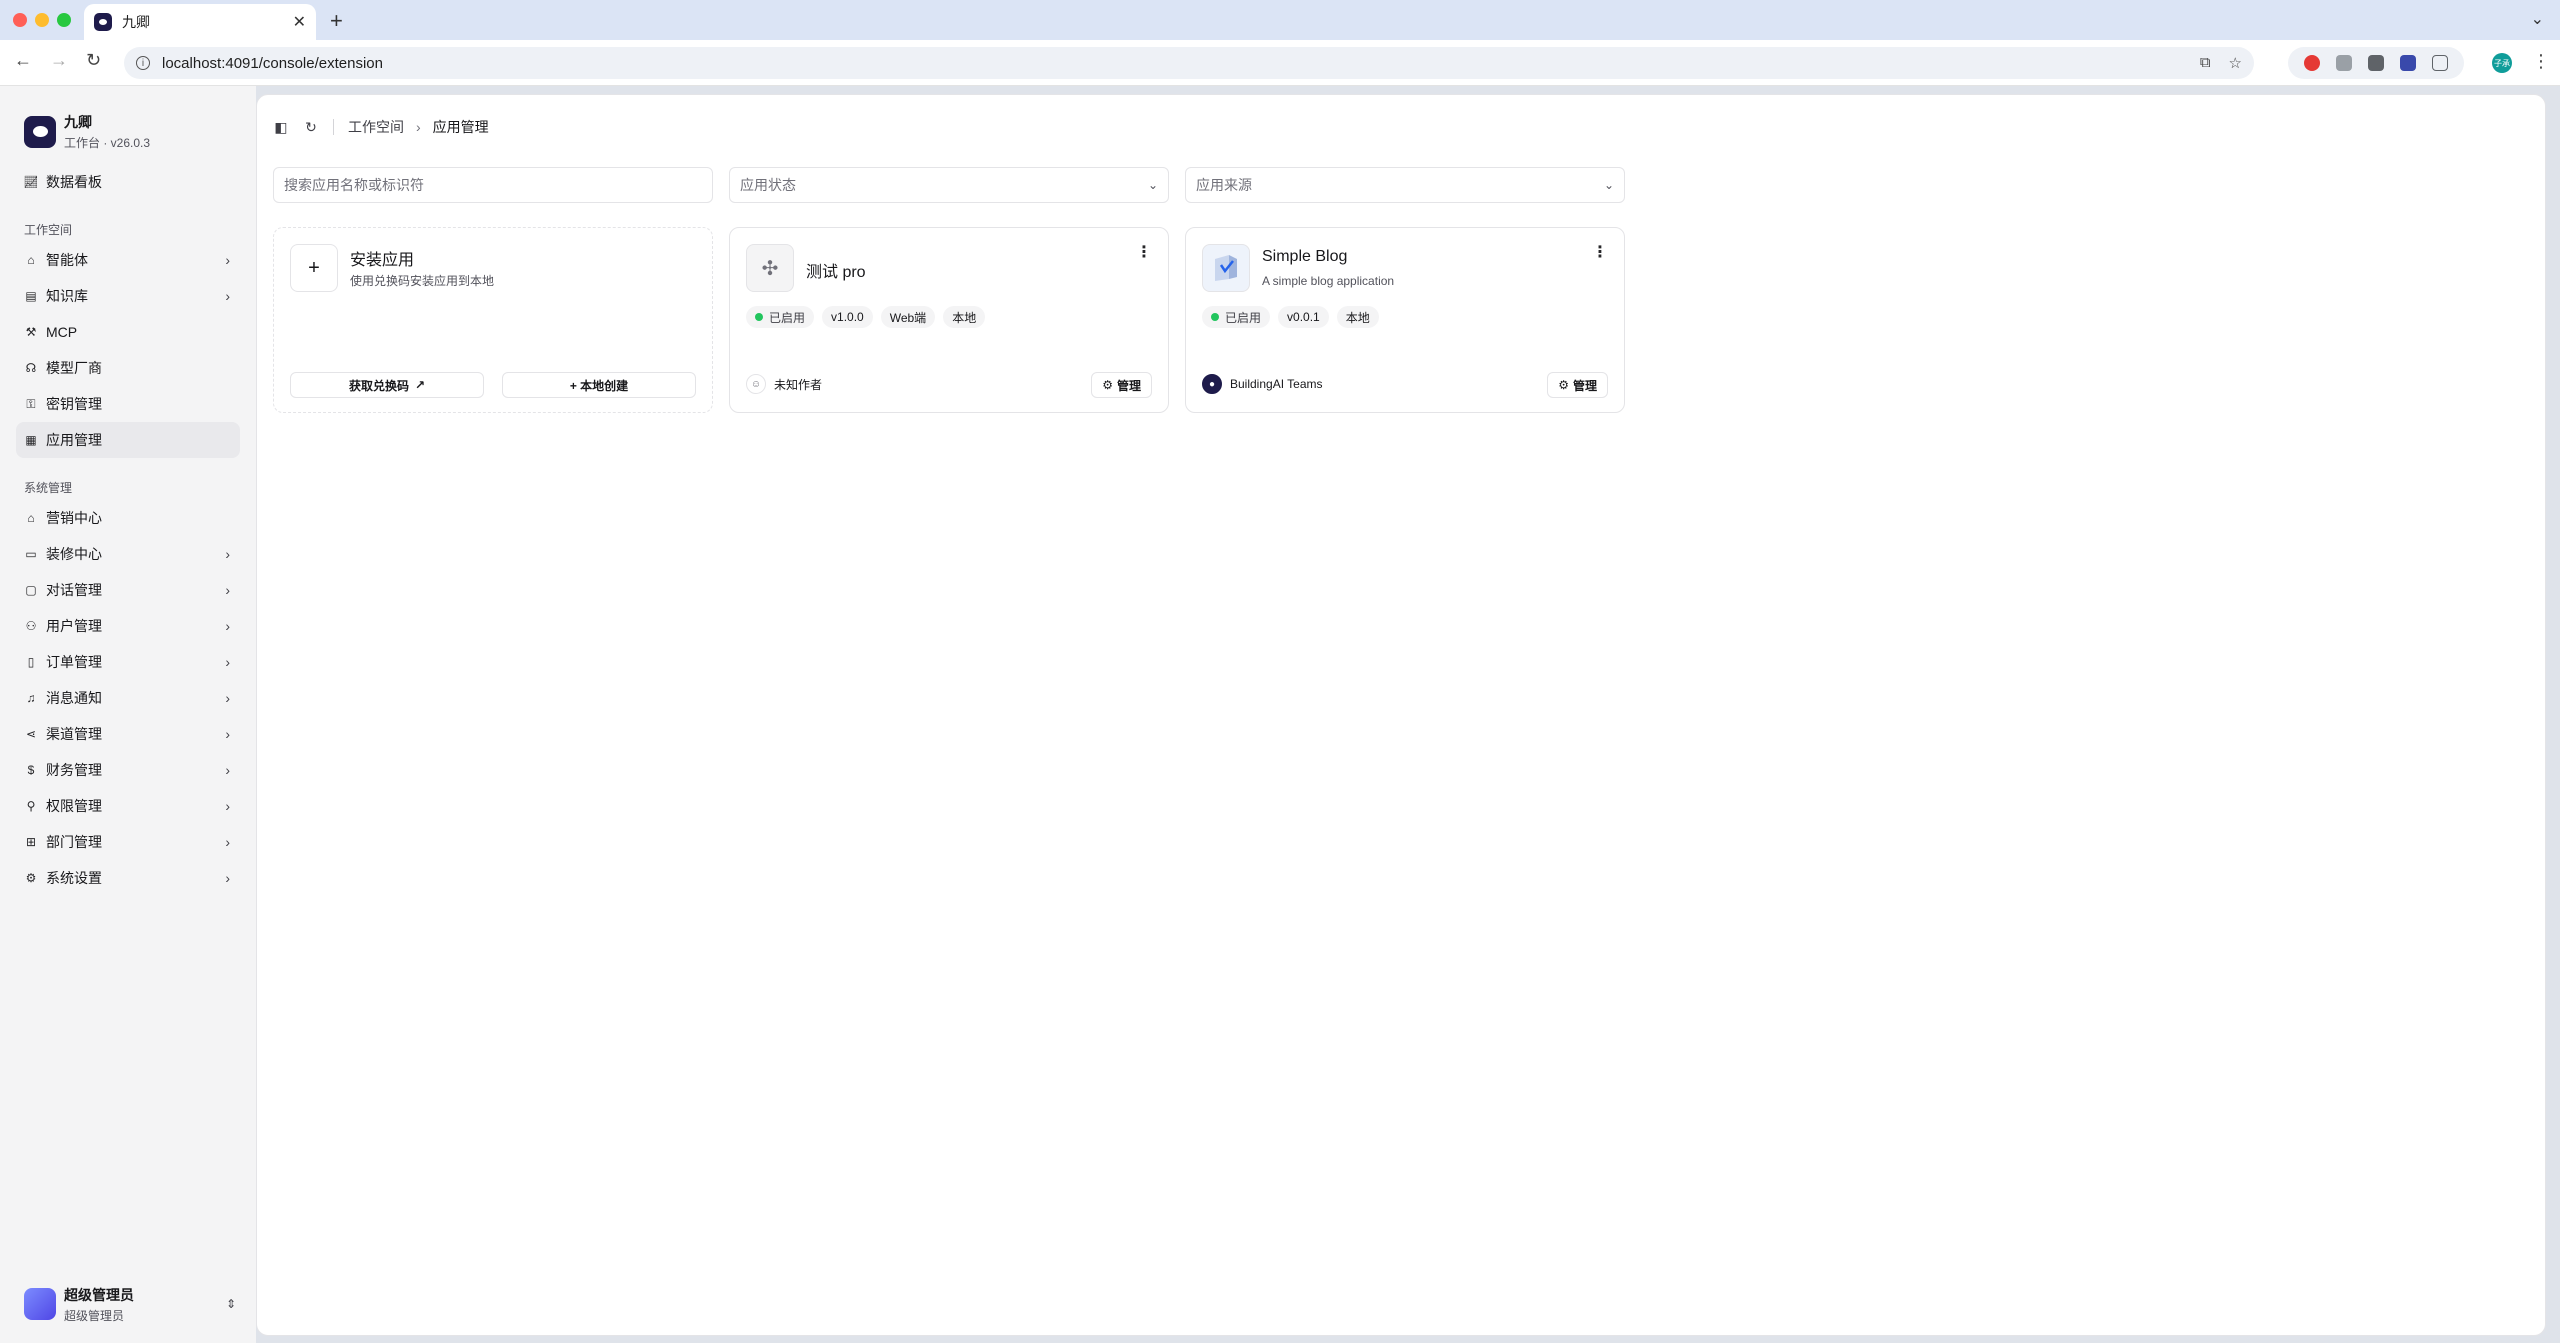 The image size is (2560, 1343). I want to click on source-select: 应用来源 ⌄, so click(1405, 185).